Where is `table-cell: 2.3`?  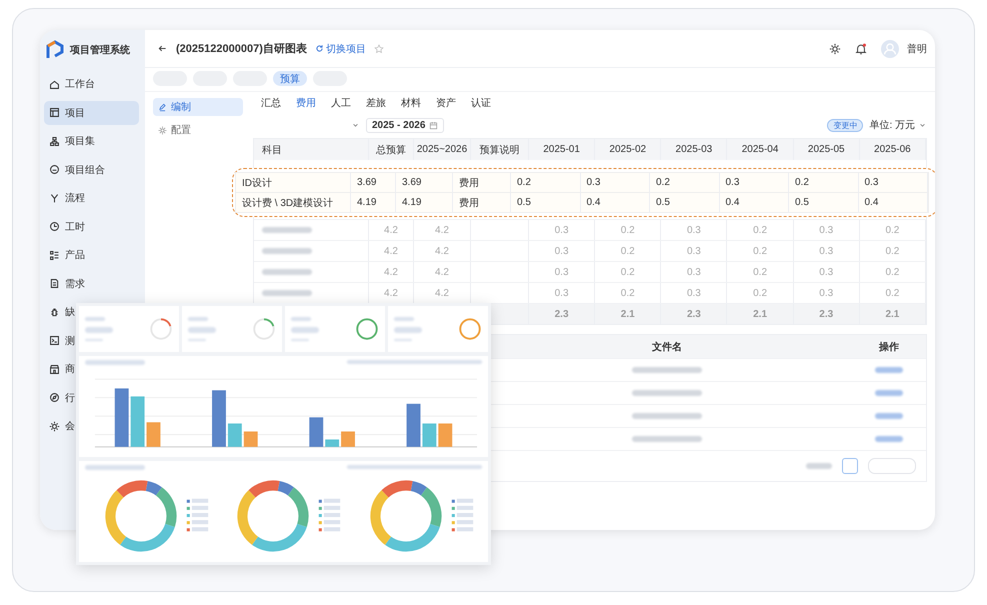 table-cell: 2.3 is located at coordinates (694, 314).